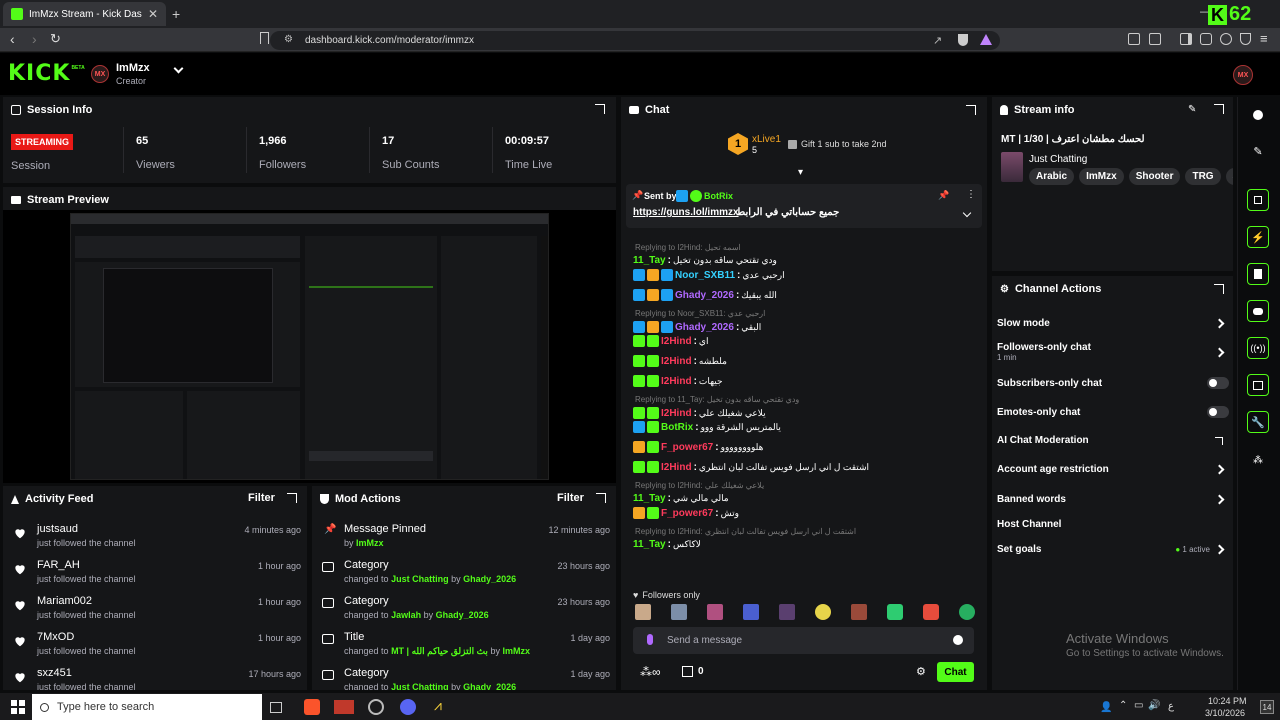  What do you see at coordinates (1171, 706) in the screenshot?
I see `language-indicator: ع` at bounding box center [1171, 706].